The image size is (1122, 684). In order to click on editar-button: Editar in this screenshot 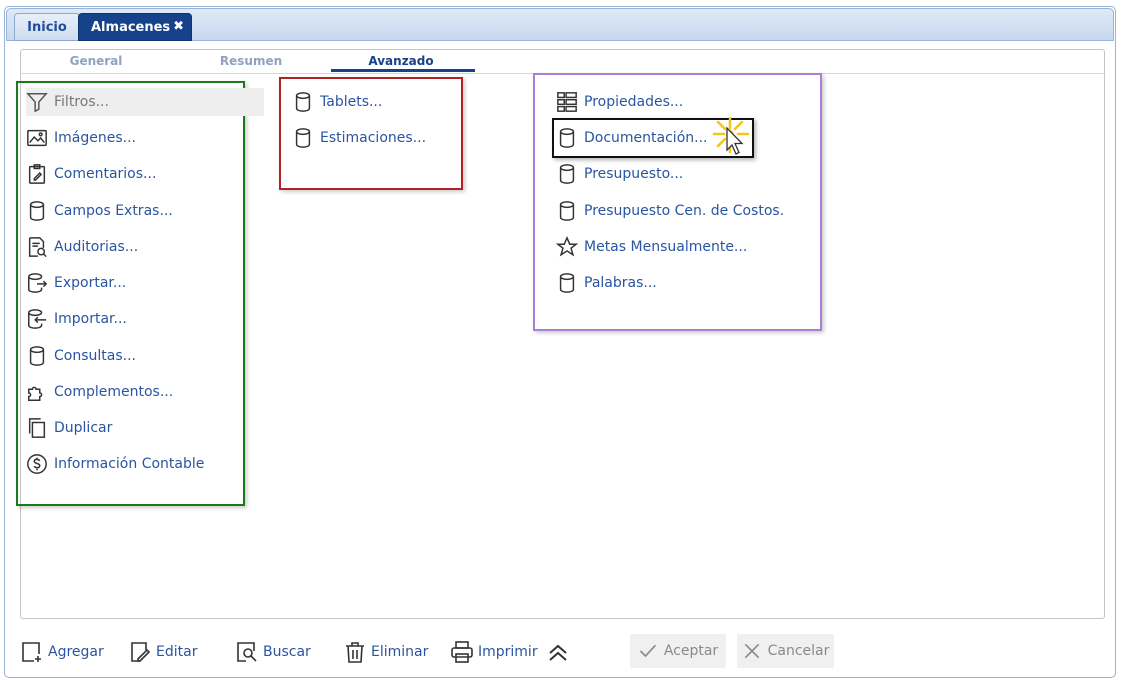, I will do `click(162, 652)`.